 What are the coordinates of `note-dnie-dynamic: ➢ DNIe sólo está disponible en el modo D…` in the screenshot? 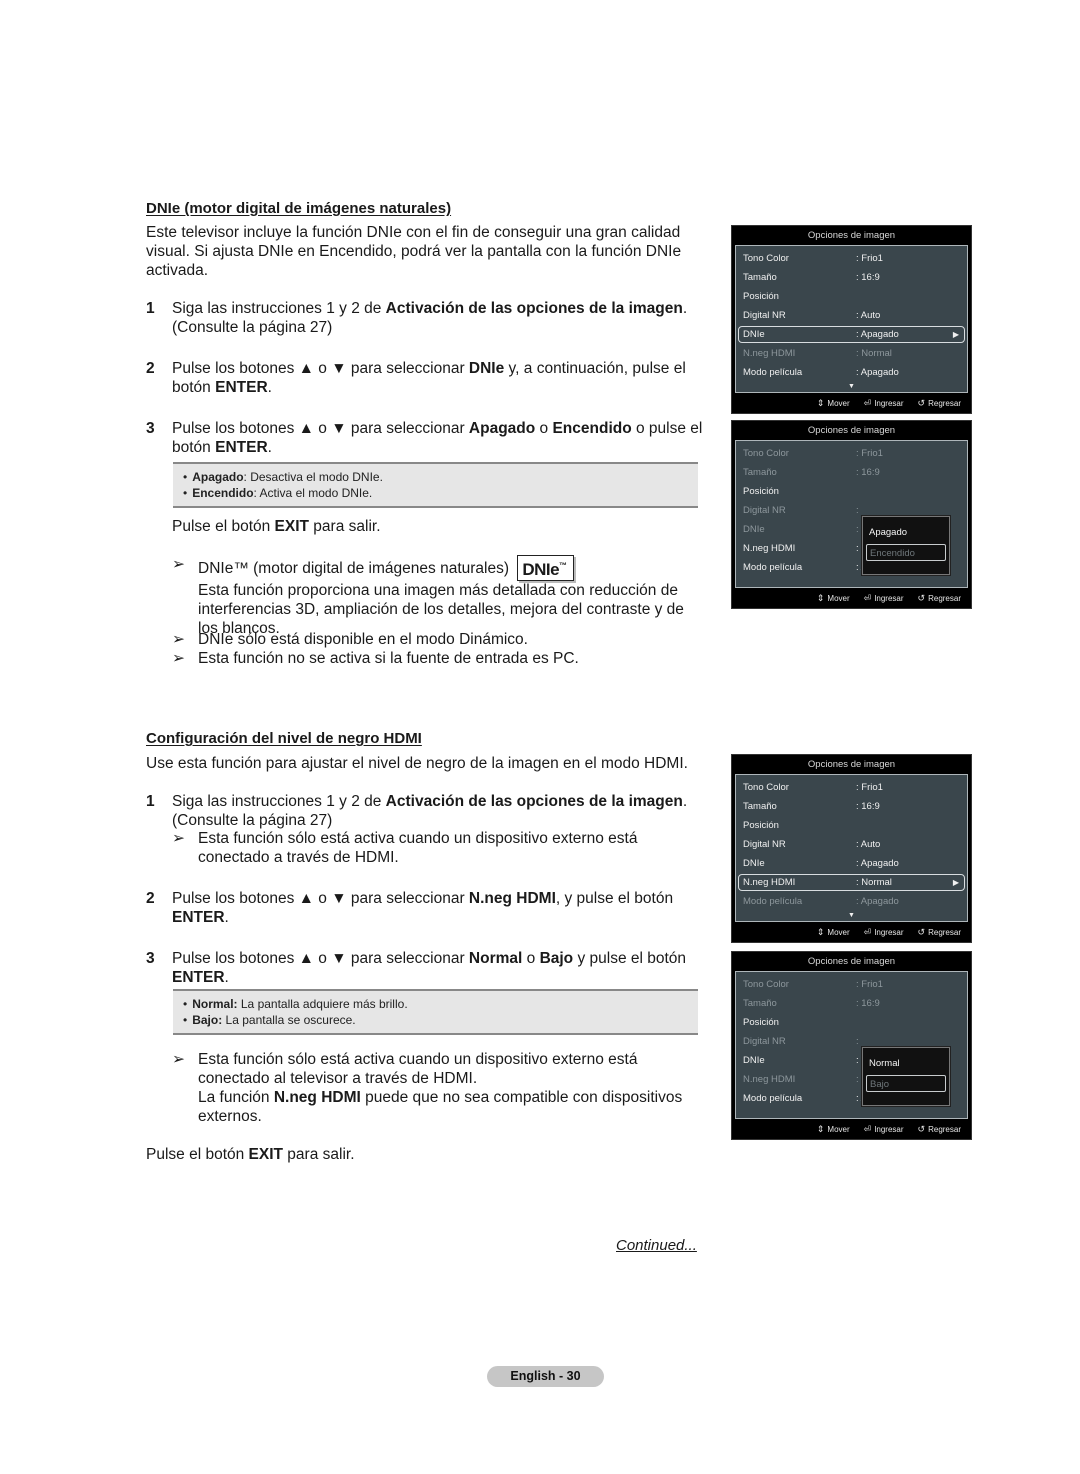 It's located at (439, 639).